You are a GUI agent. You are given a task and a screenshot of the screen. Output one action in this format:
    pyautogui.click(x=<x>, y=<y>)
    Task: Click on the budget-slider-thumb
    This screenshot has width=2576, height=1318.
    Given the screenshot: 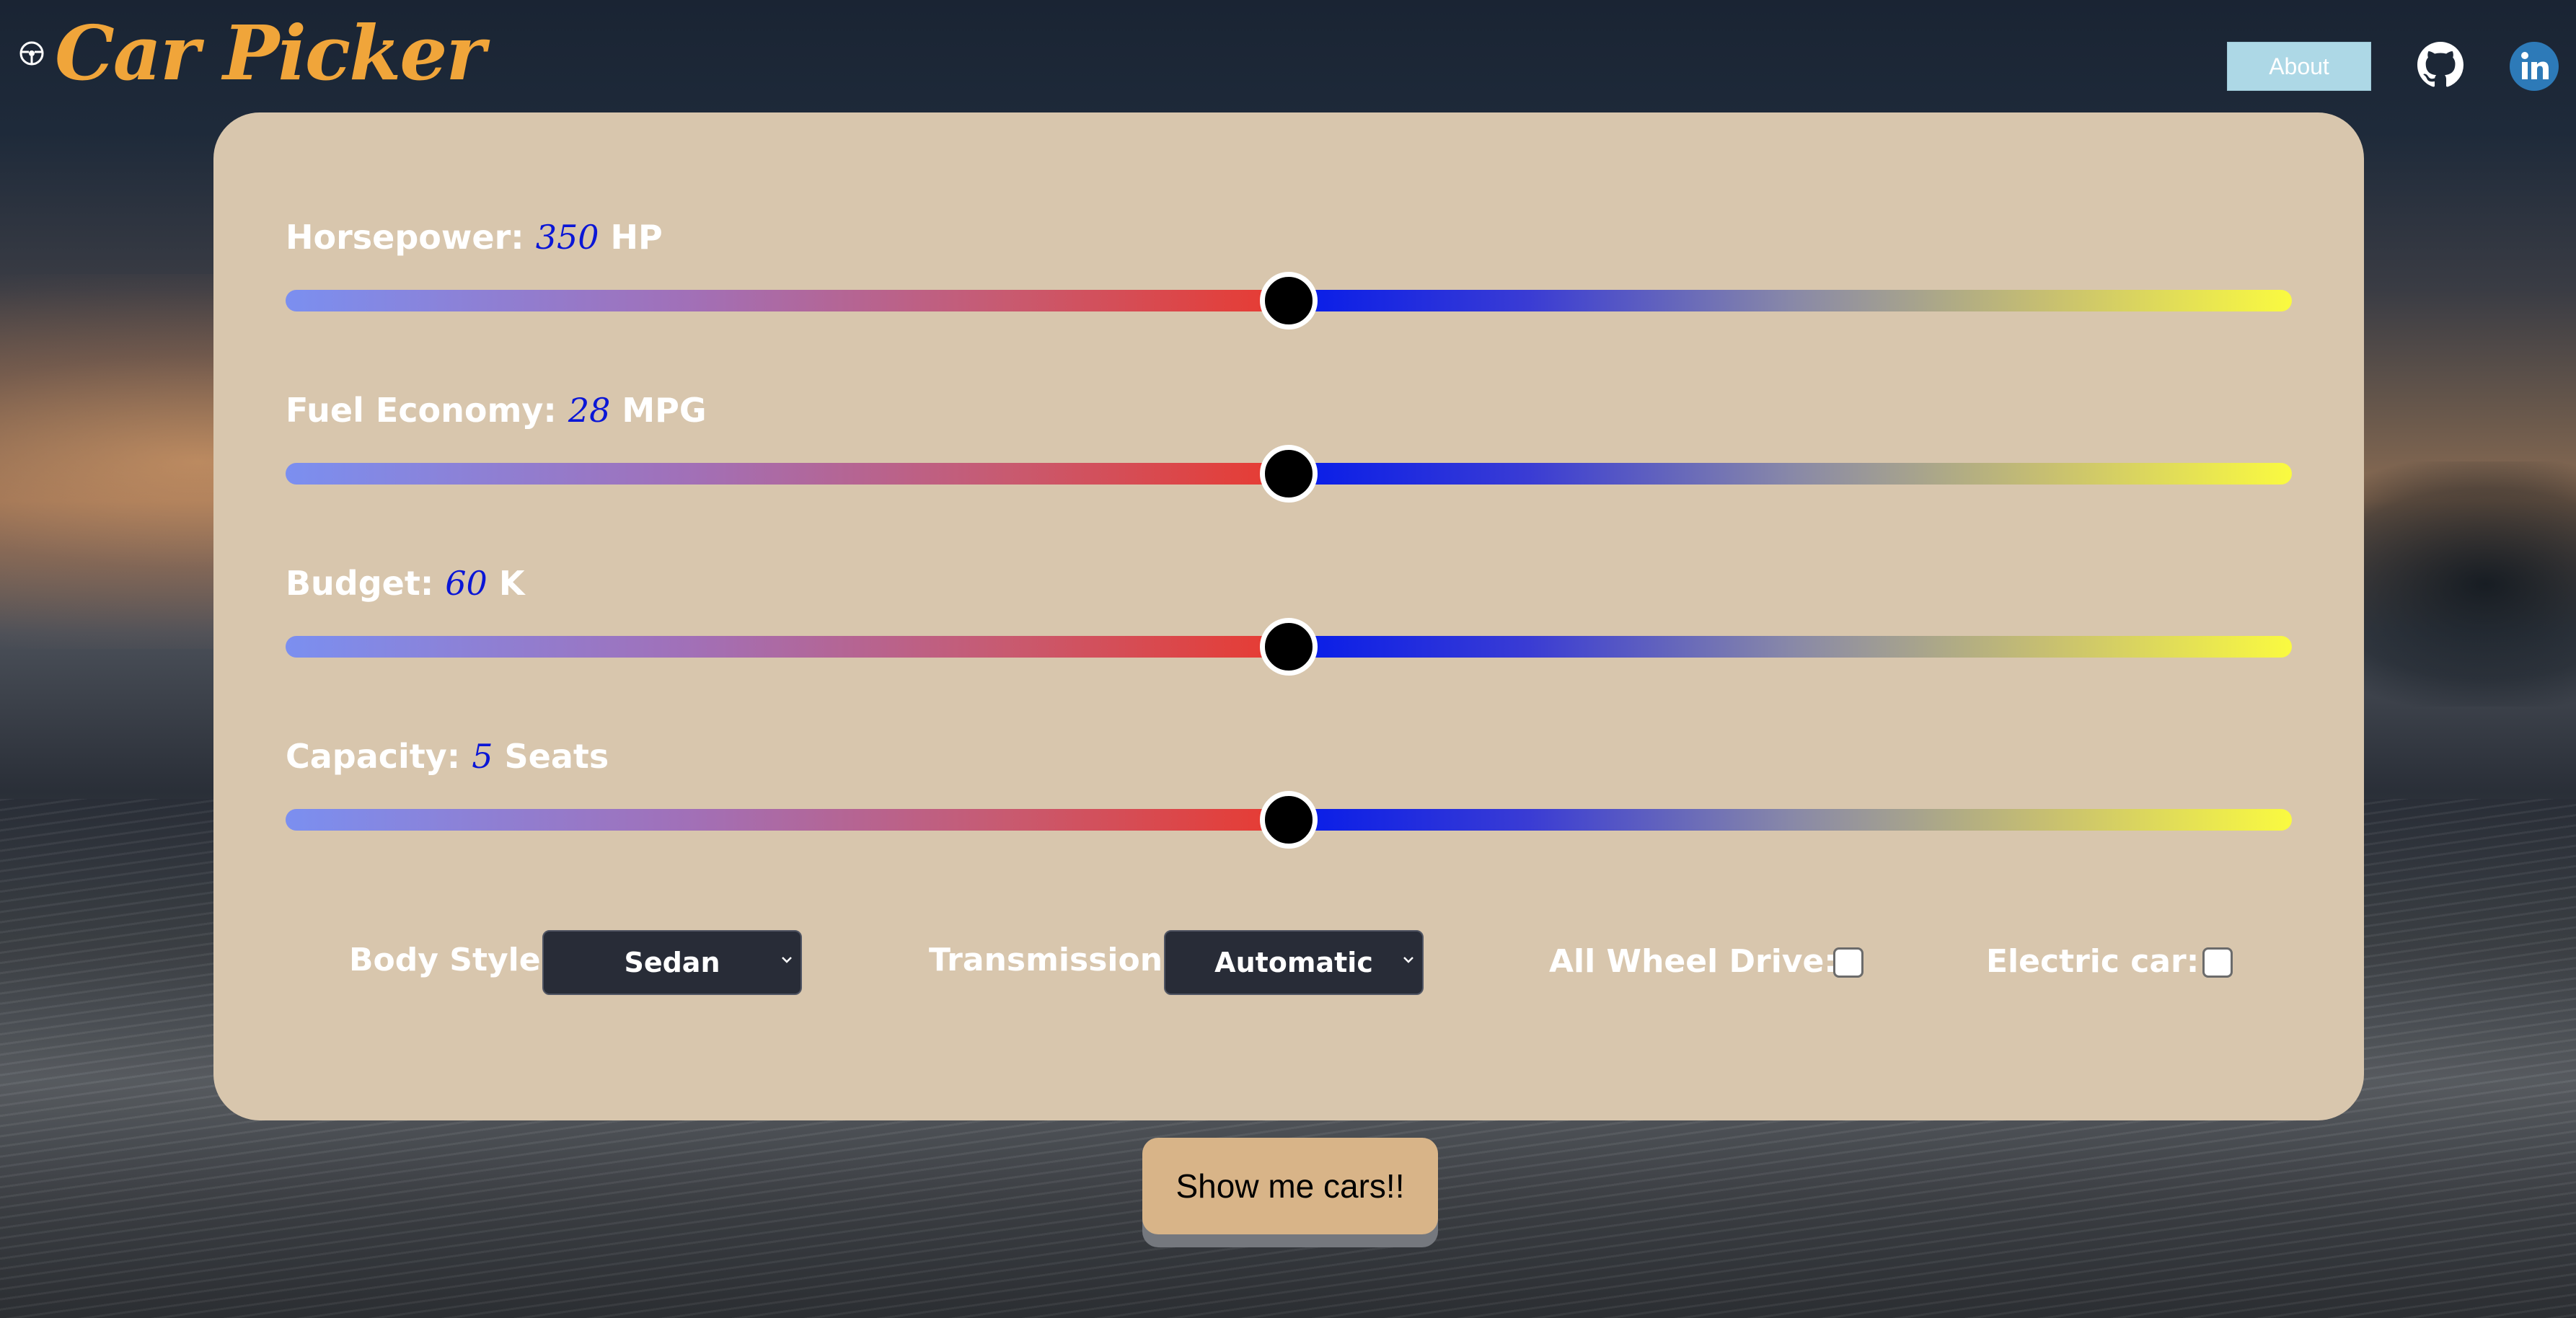 What is the action you would take?
    pyautogui.click(x=1289, y=647)
    